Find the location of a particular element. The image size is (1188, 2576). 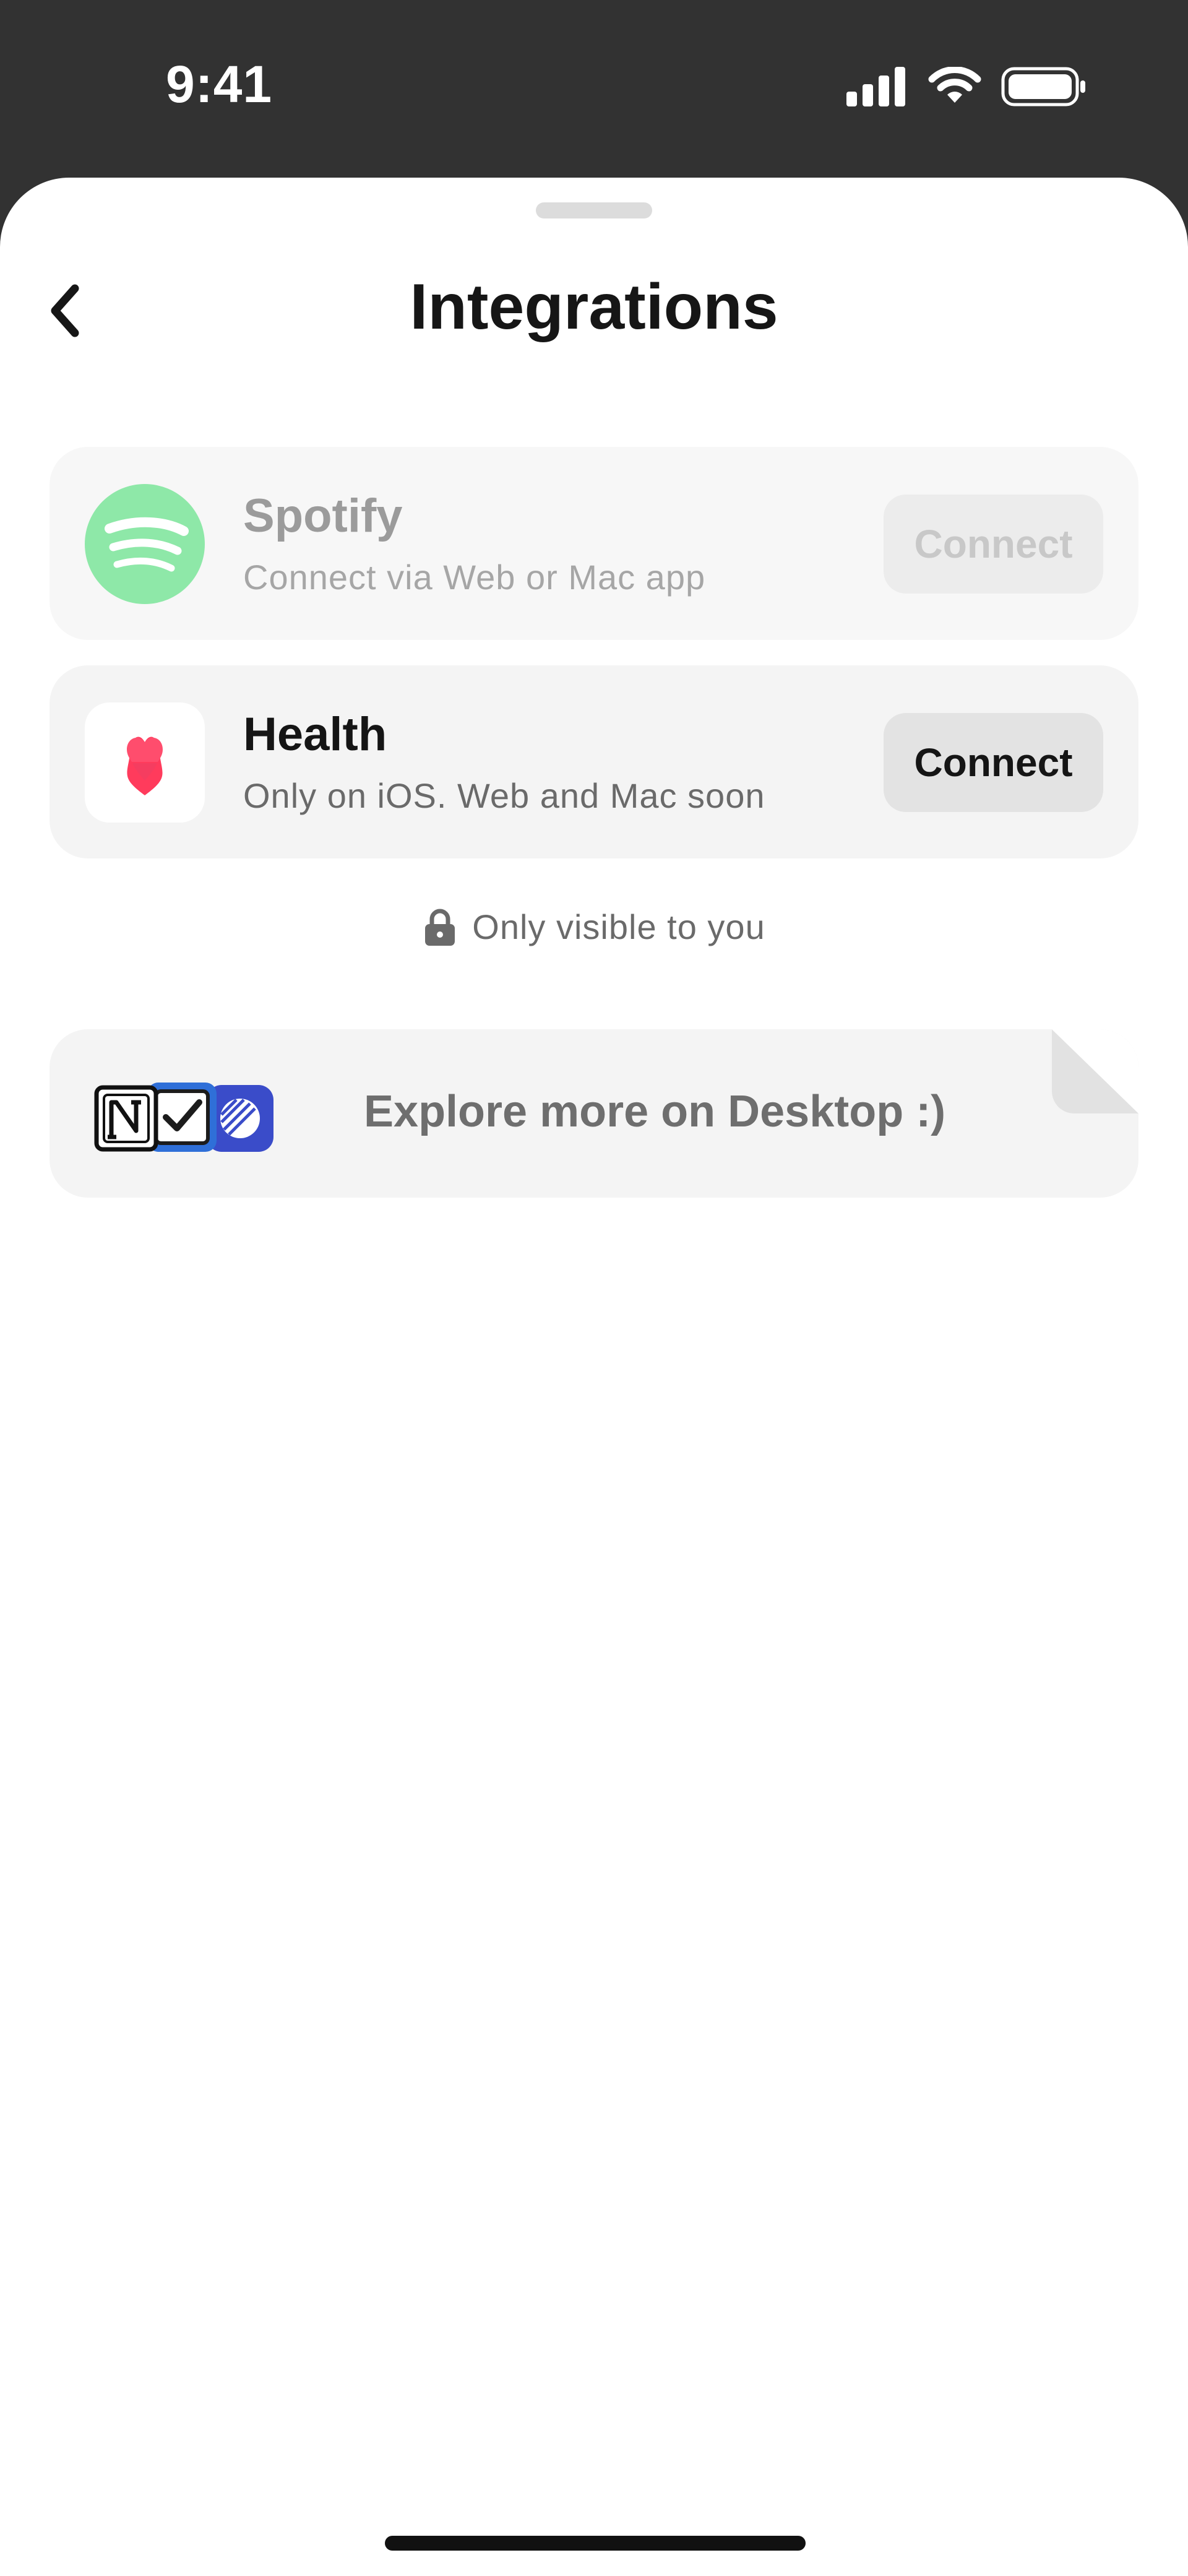

health-connect-button: Connect is located at coordinates (993, 762).